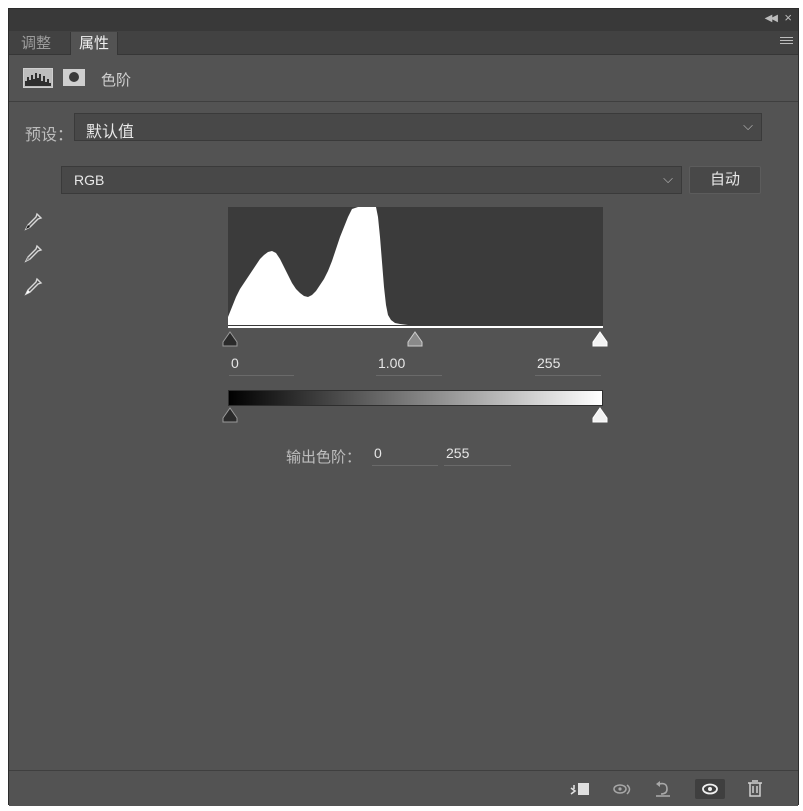  I want to click on output-white-field: 255, so click(477, 454).